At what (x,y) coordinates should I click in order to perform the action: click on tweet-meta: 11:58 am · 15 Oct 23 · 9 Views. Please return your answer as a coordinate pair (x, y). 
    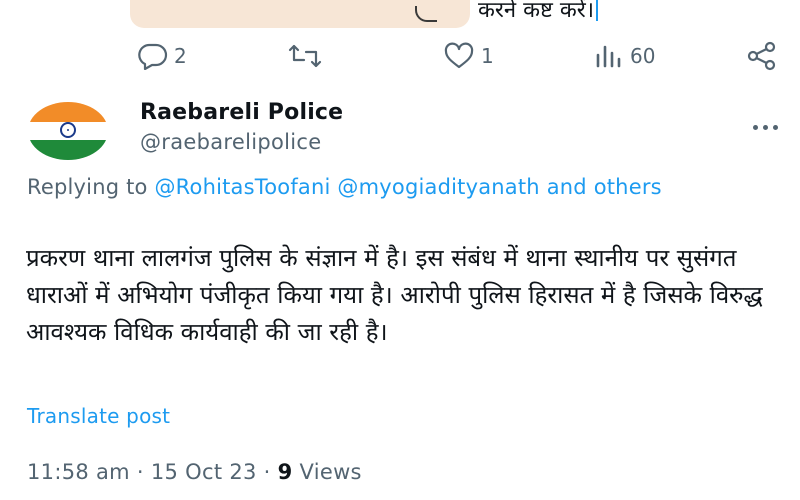
    Looking at the image, I should click on (194, 472).